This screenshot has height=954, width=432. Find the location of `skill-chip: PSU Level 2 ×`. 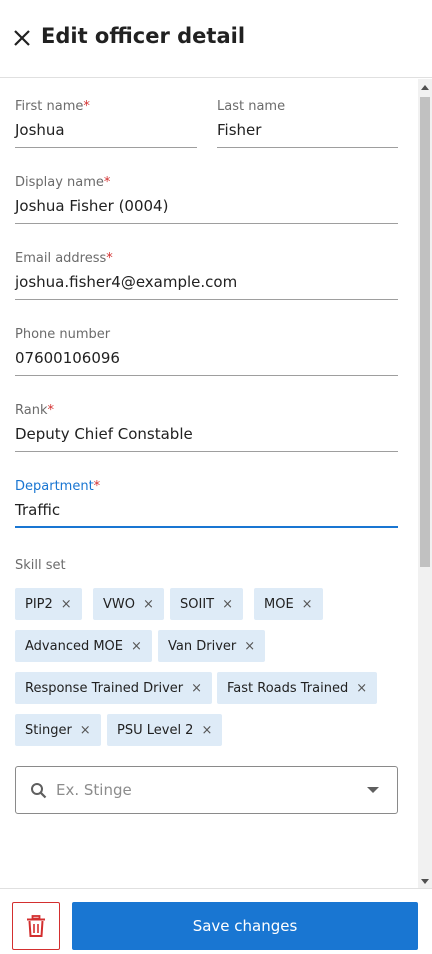

skill-chip: PSU Level 2 × is located at coordinates (165, 730).